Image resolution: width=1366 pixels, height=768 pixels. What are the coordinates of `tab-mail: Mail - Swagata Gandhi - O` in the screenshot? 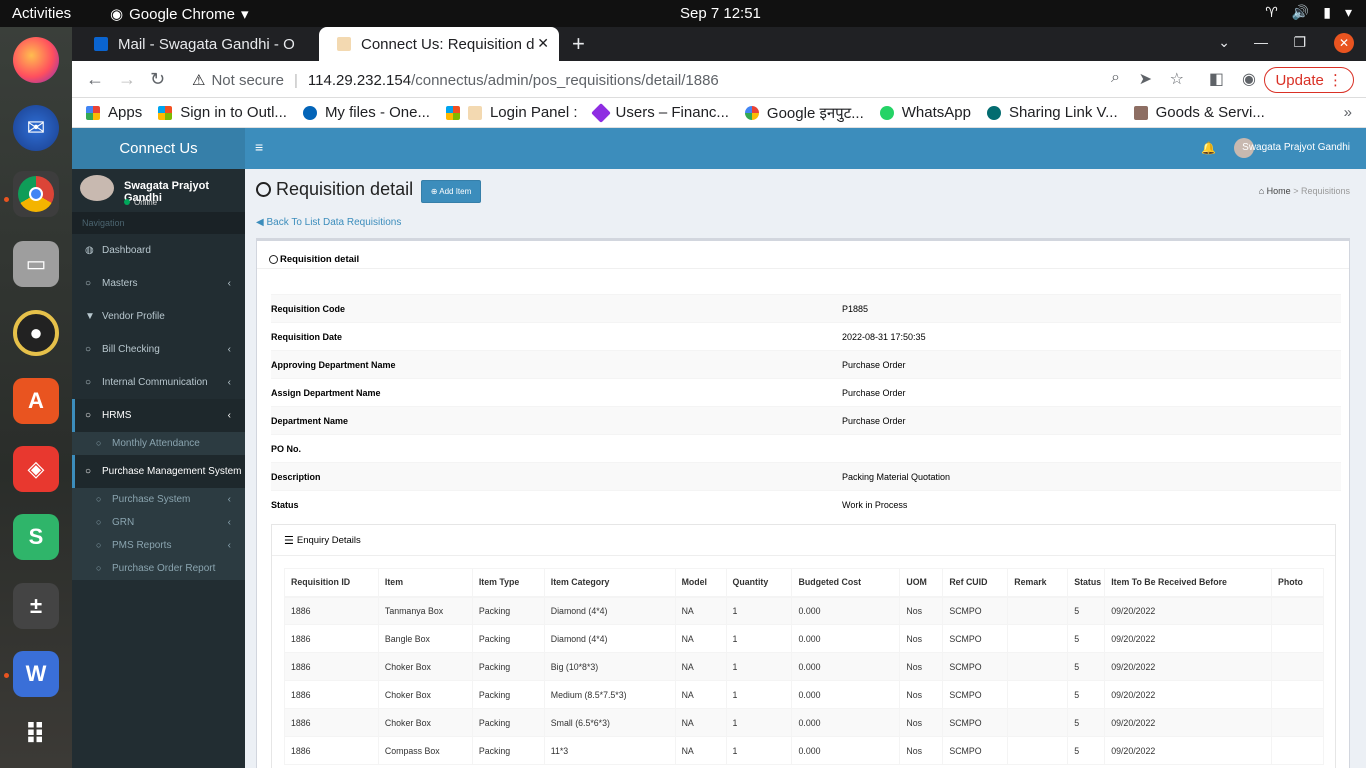 It's located at (196, 44).